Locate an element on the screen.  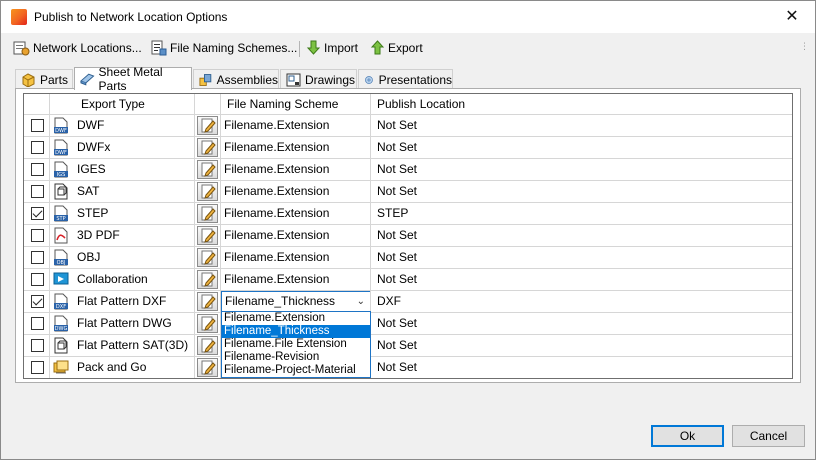
naming-scheme-cell: Filename_Thickness ⌄ is located at coordinates (296, 301).